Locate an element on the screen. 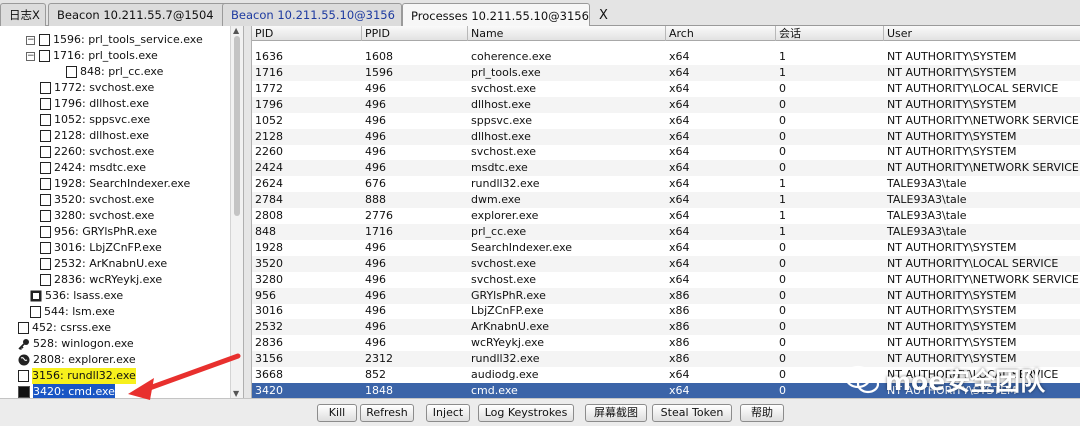 The image size is (1080, 426). tab-log: 日志X is located at coordinates (23, 14).